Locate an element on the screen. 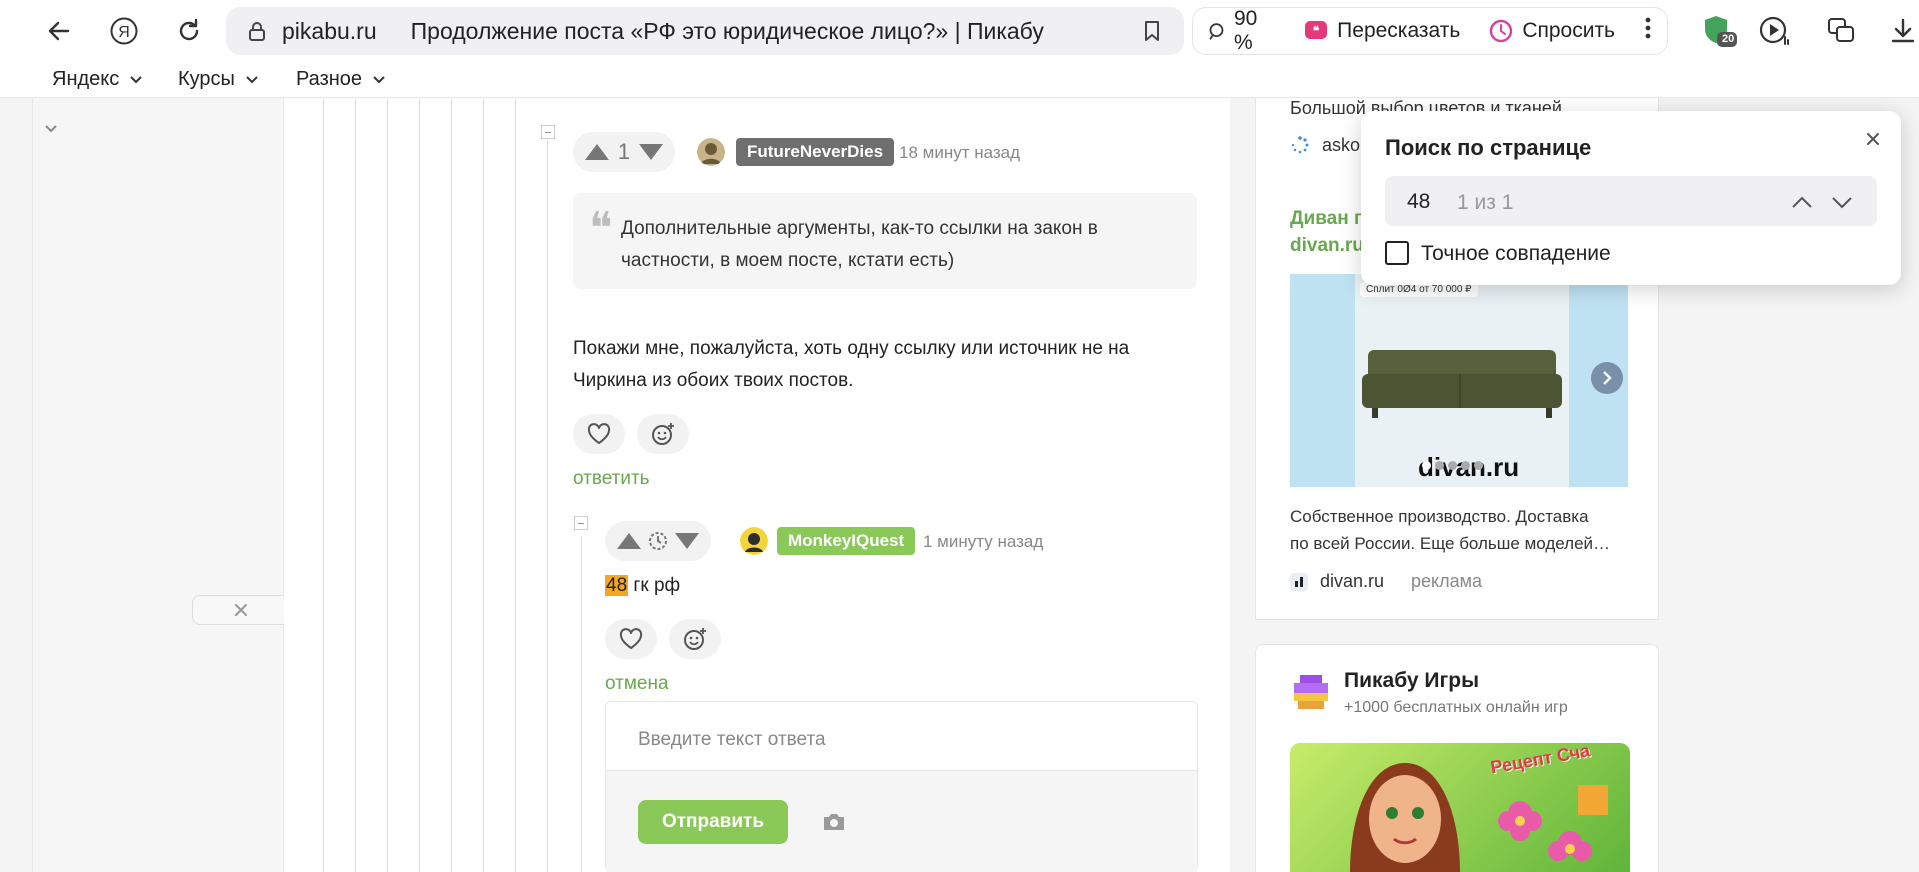  carousel-next-button is located at coordinates (1607, 378).